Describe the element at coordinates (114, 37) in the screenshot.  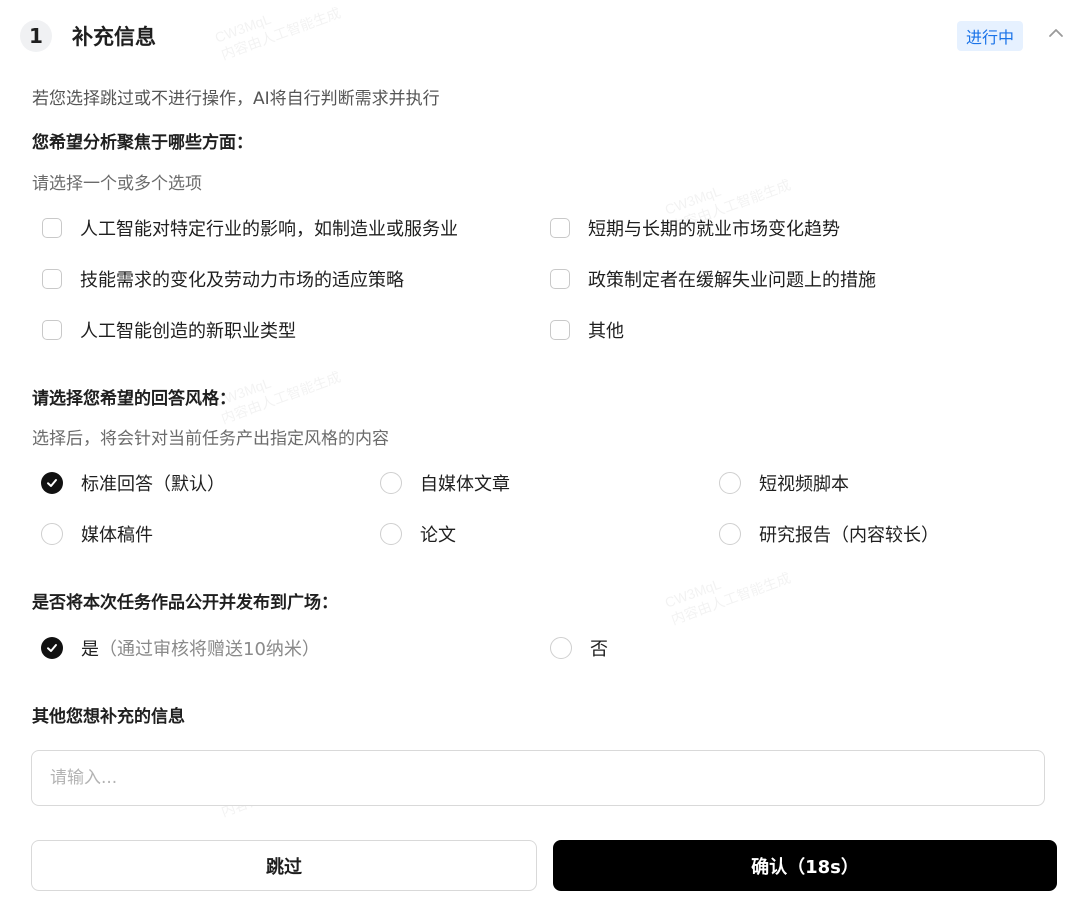
I see `panel-title: 补充信息` at that location.